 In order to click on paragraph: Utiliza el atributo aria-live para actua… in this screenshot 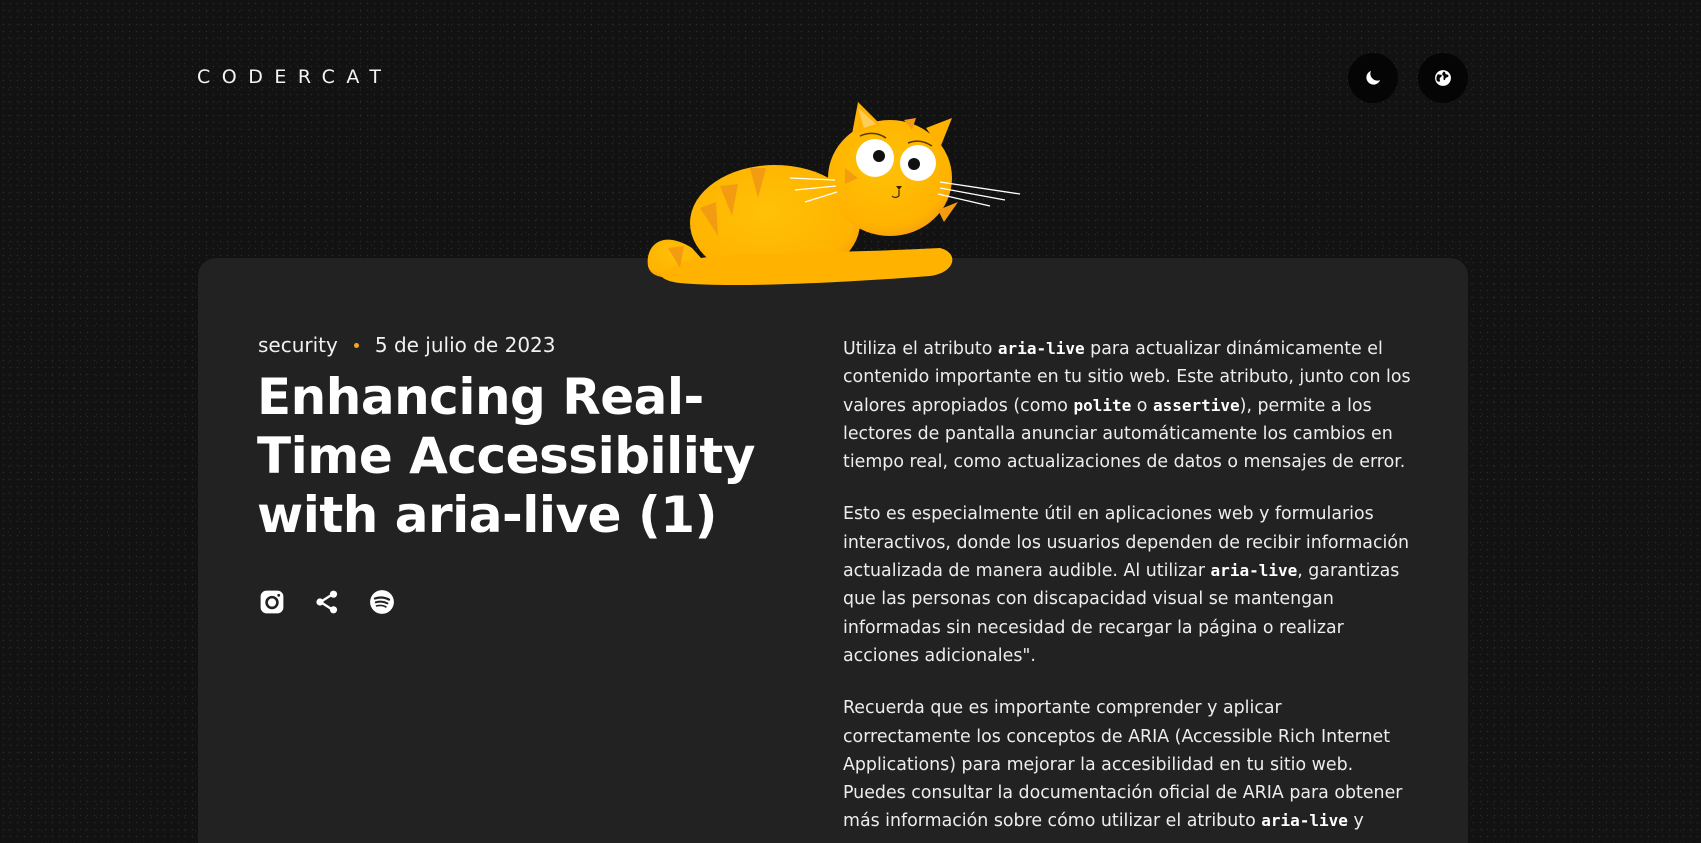, I will do `click(1128, 405)`.